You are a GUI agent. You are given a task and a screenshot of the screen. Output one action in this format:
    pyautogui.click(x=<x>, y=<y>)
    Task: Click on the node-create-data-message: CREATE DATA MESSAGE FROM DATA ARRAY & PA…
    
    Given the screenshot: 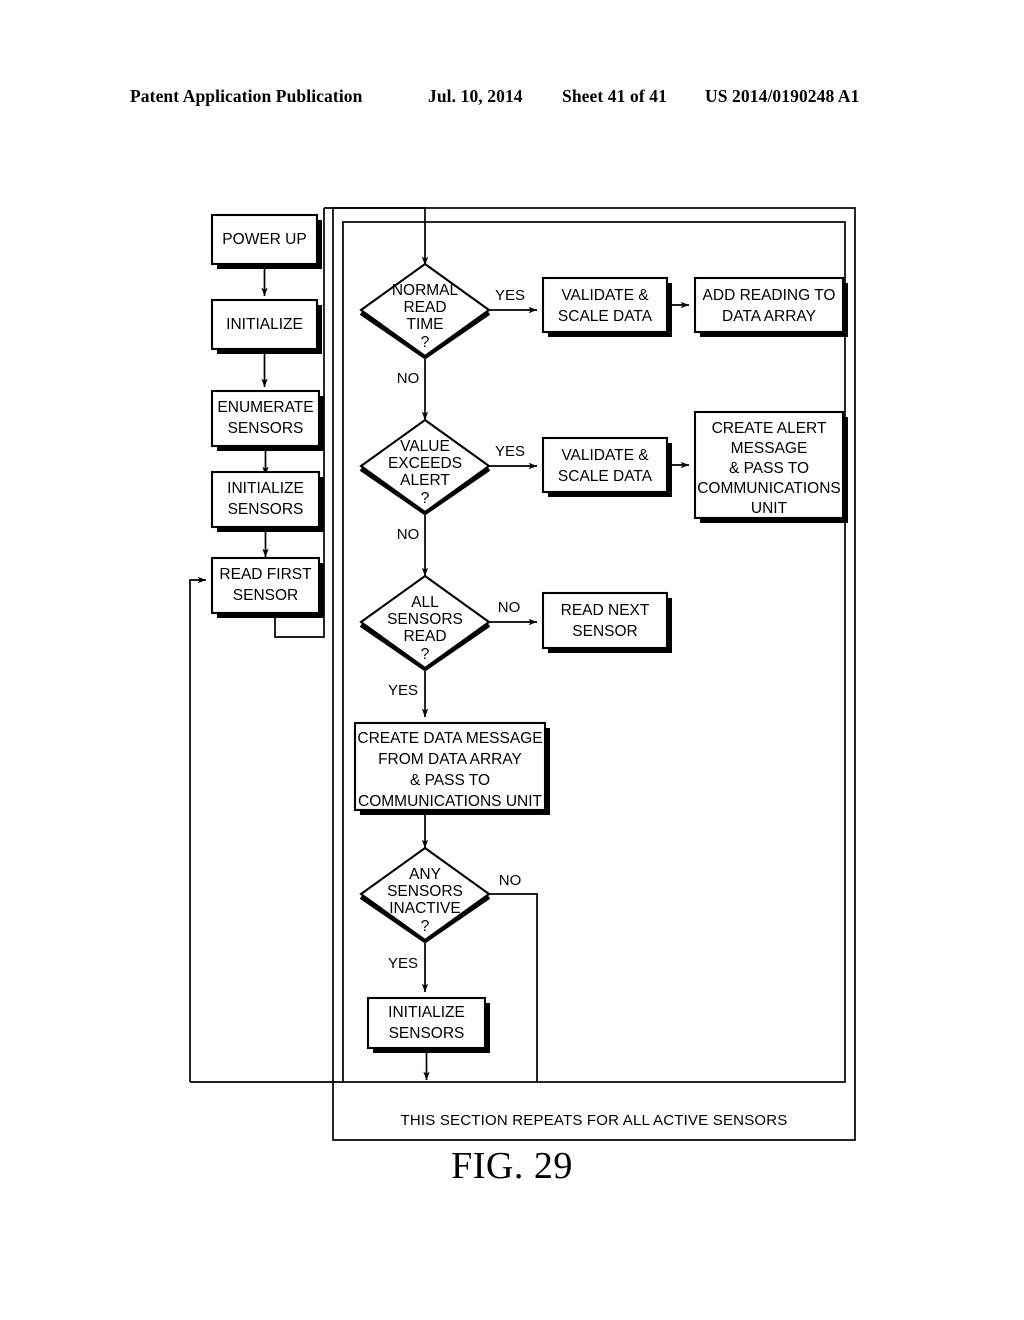 What is the action you would take?
    pyautogui.click(x=451, y=768)
    